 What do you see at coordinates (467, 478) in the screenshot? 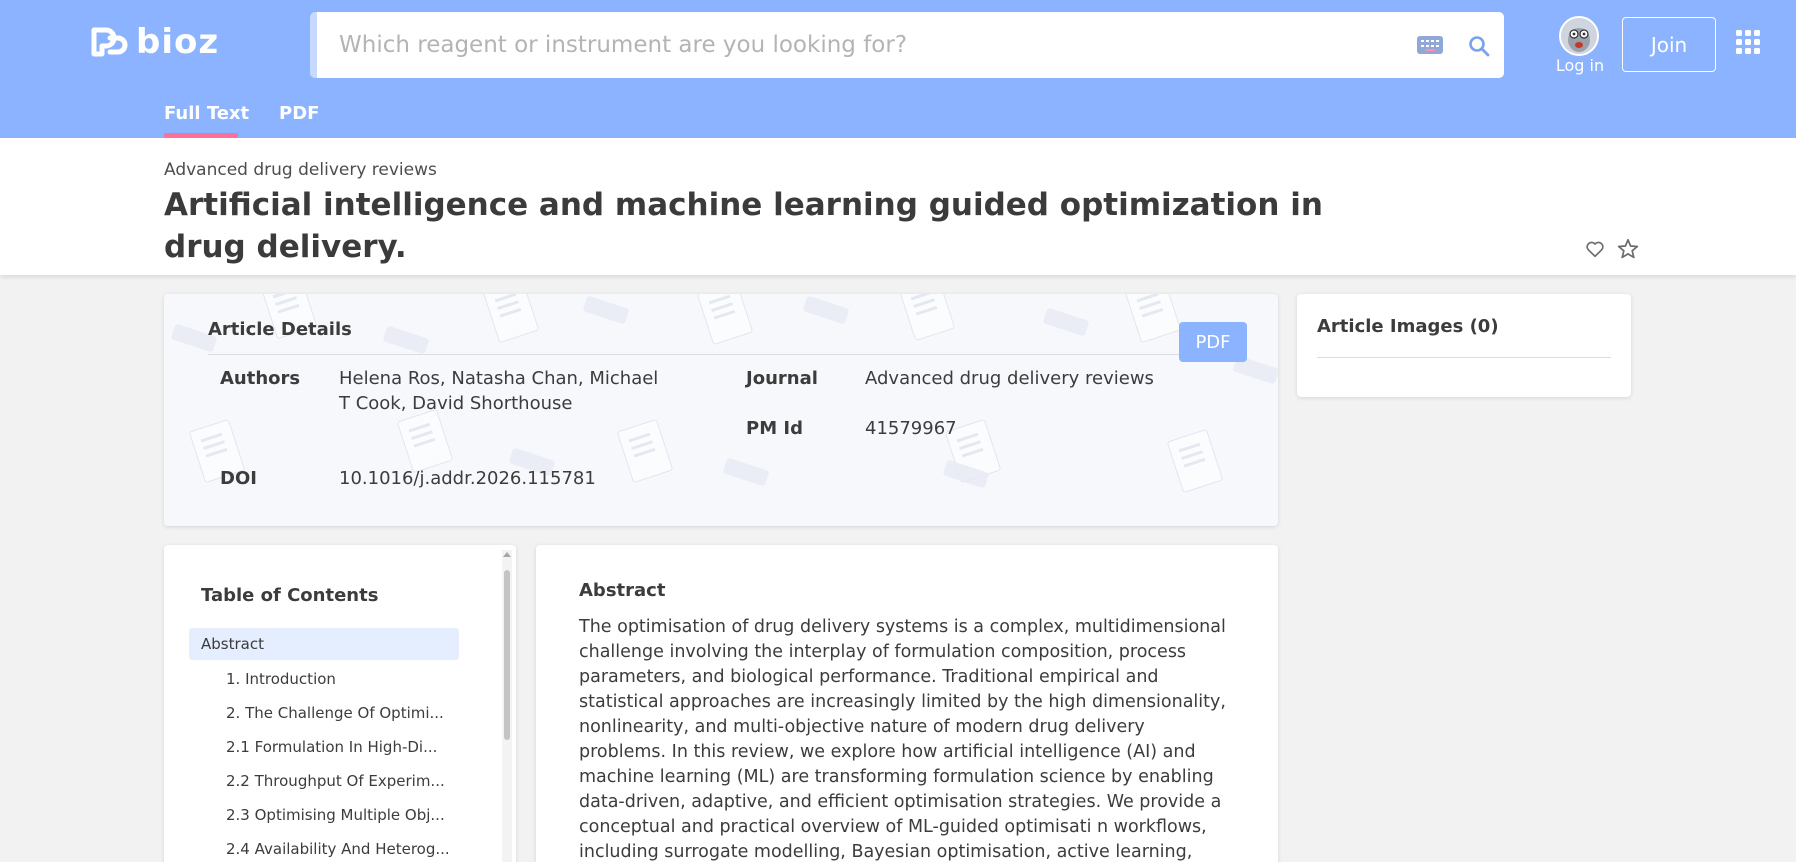
I see `doi-value: 10.1016/j.addr.2026.115781` at bounding box center [467, 478].